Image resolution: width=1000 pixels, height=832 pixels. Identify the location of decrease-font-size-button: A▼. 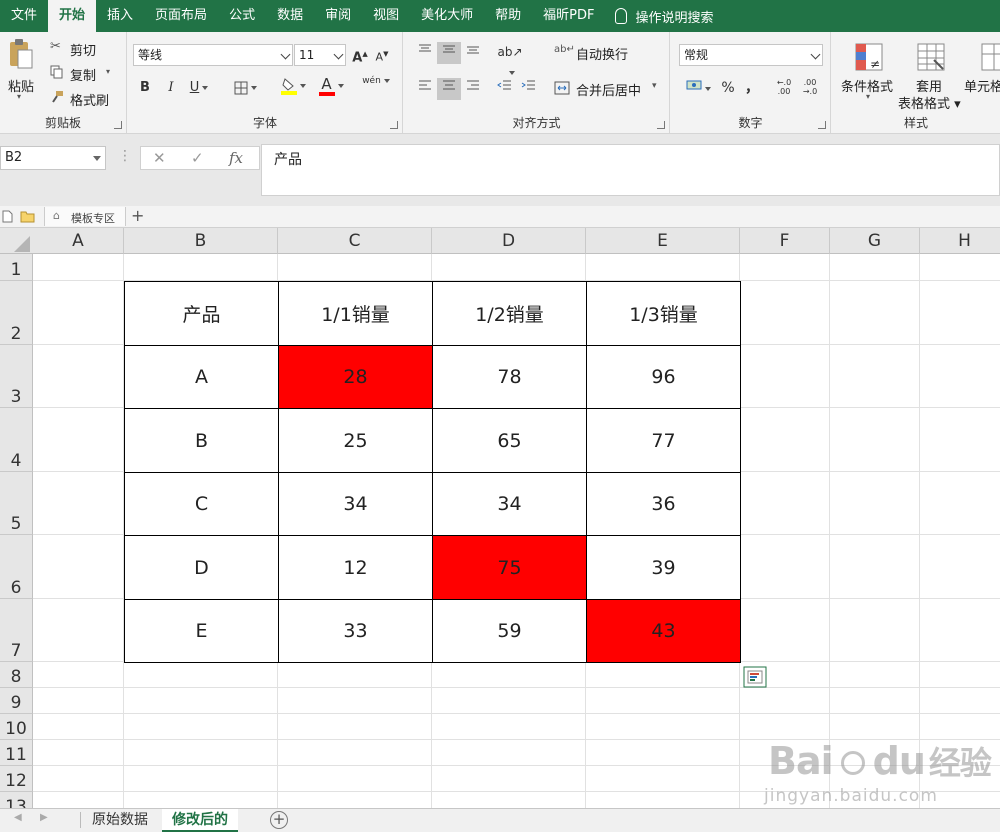
(382, 55).